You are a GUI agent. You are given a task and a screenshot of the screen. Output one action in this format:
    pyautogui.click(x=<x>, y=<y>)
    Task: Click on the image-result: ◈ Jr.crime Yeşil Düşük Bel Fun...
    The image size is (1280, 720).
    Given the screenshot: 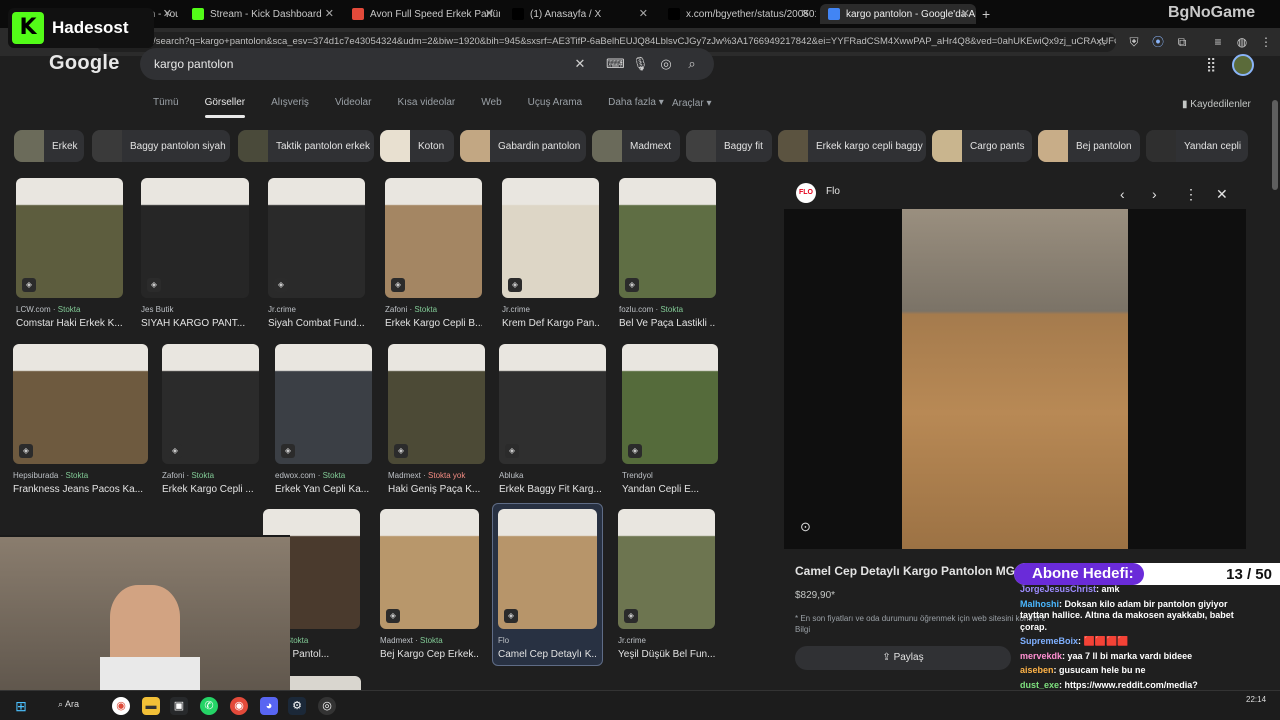 What is the action you would take?
    pyautogui.click(x=666, y=584)
    